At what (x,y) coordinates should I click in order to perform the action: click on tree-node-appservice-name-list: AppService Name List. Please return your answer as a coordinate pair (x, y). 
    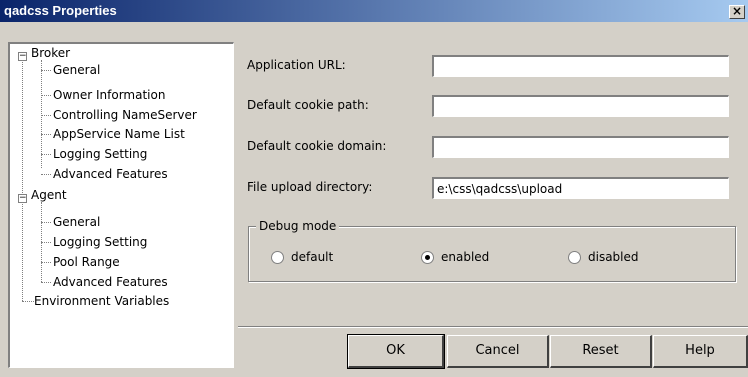
    Looking at the image, I should click on (119, 134).